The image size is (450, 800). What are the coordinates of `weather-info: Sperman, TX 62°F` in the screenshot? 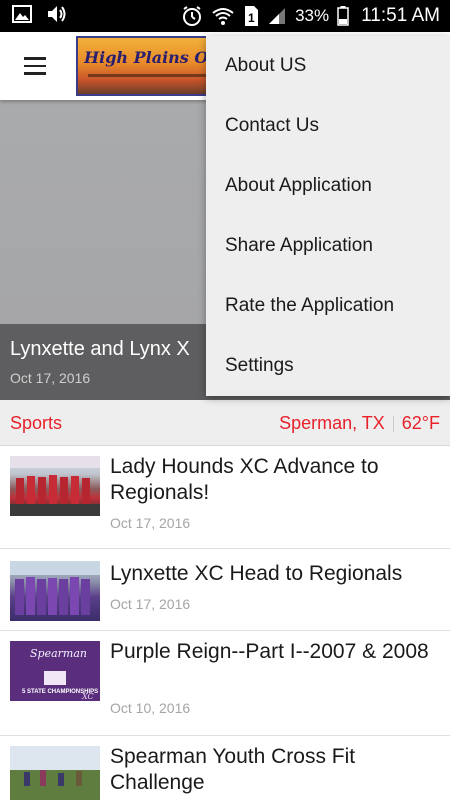 It's located at (359, 423).